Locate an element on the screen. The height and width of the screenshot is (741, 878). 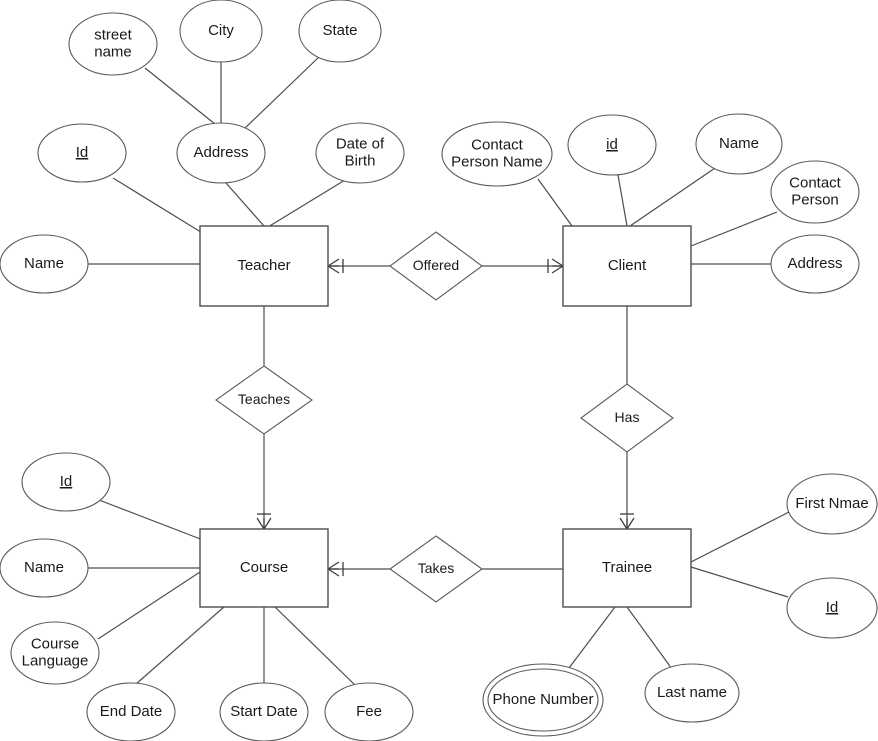
entity-node-client: Client is located at coordinates (627, 266).